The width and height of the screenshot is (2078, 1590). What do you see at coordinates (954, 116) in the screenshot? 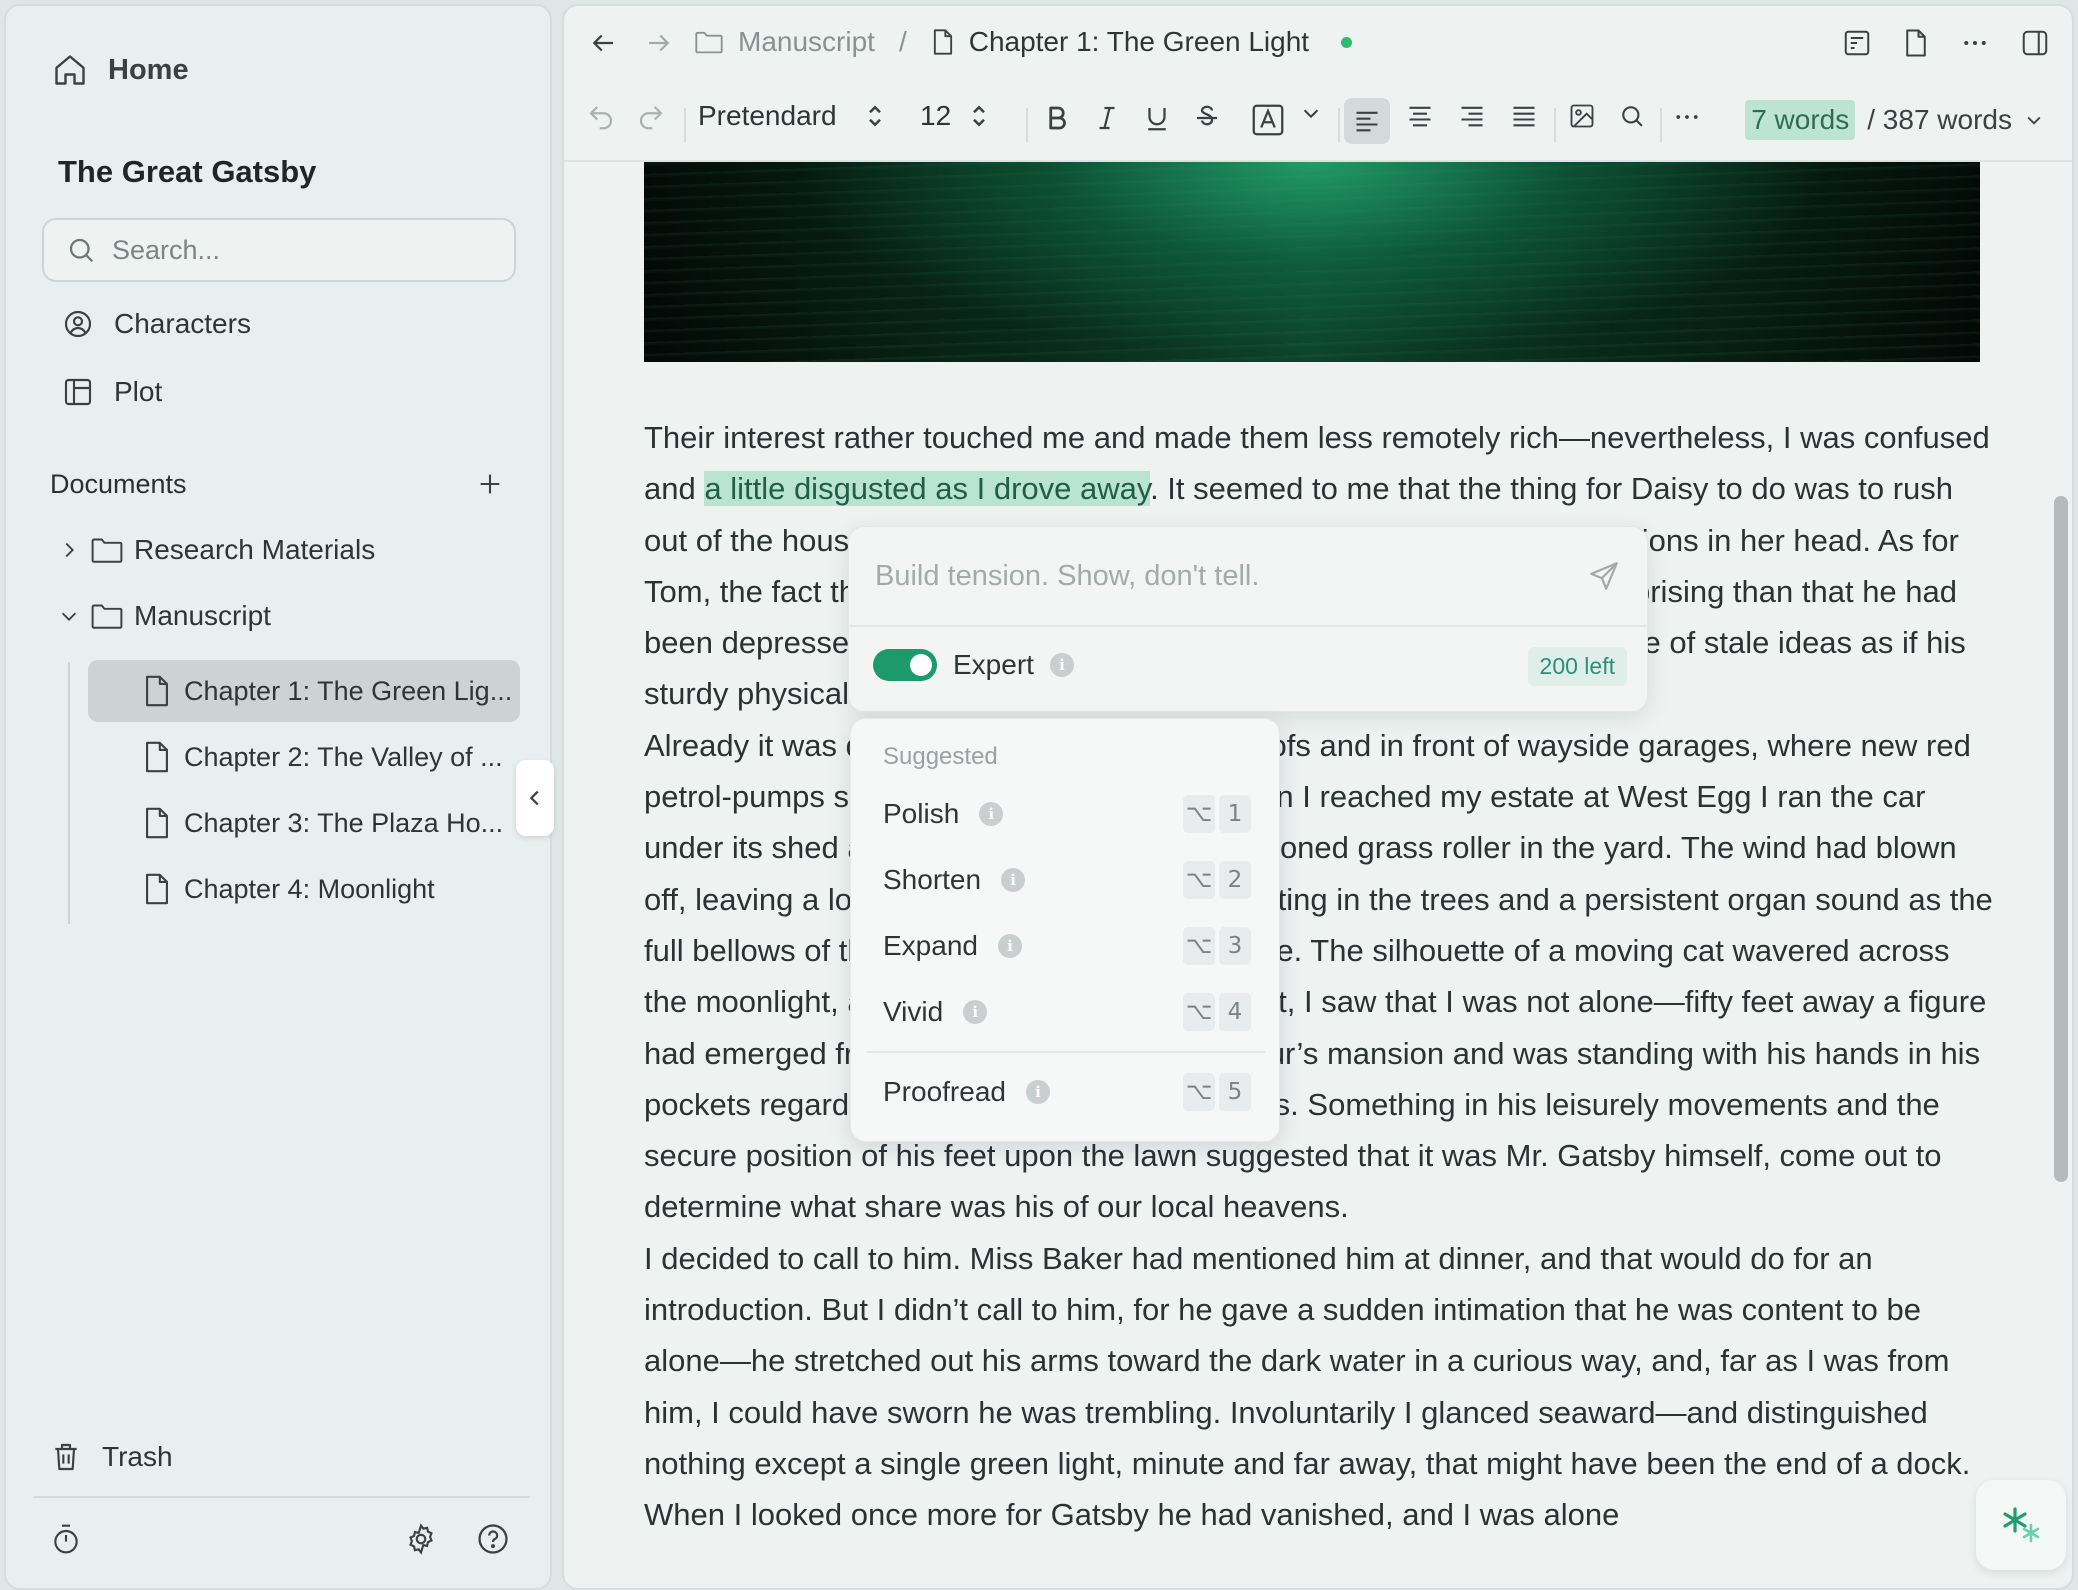
I see `font-size-select: 12` at bounding box center [954, 116].